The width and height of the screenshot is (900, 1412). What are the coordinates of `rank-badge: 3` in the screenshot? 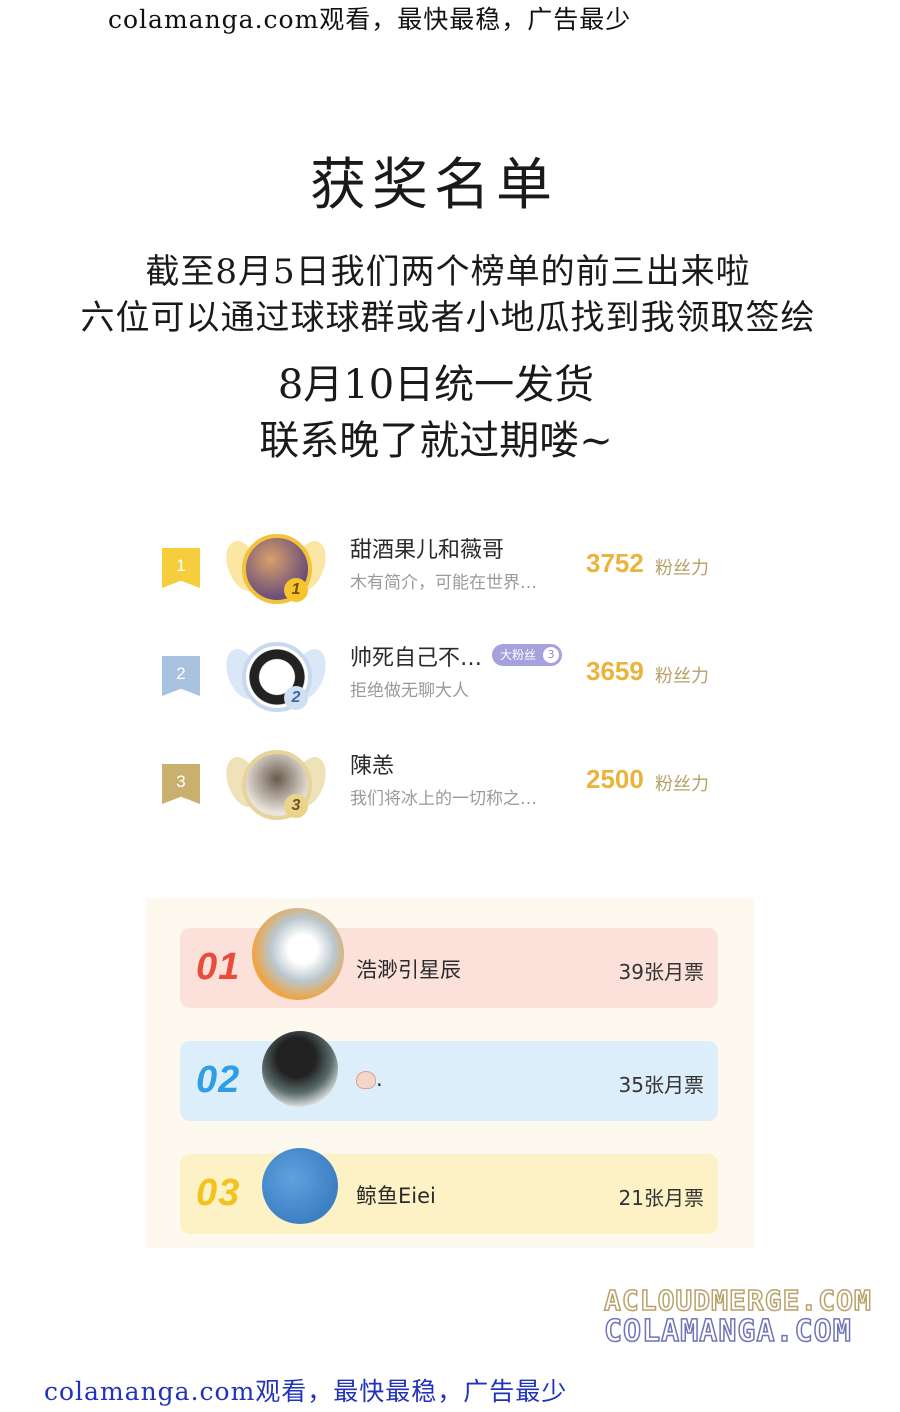 It's located at (296, 806).